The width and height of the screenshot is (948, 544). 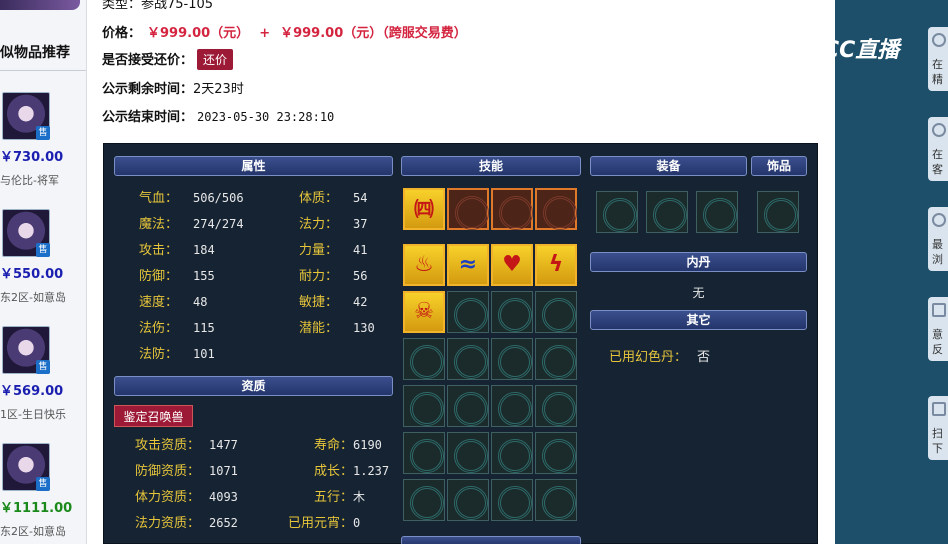 I want to click on attr-value: 115, so click(x=204, y=328).